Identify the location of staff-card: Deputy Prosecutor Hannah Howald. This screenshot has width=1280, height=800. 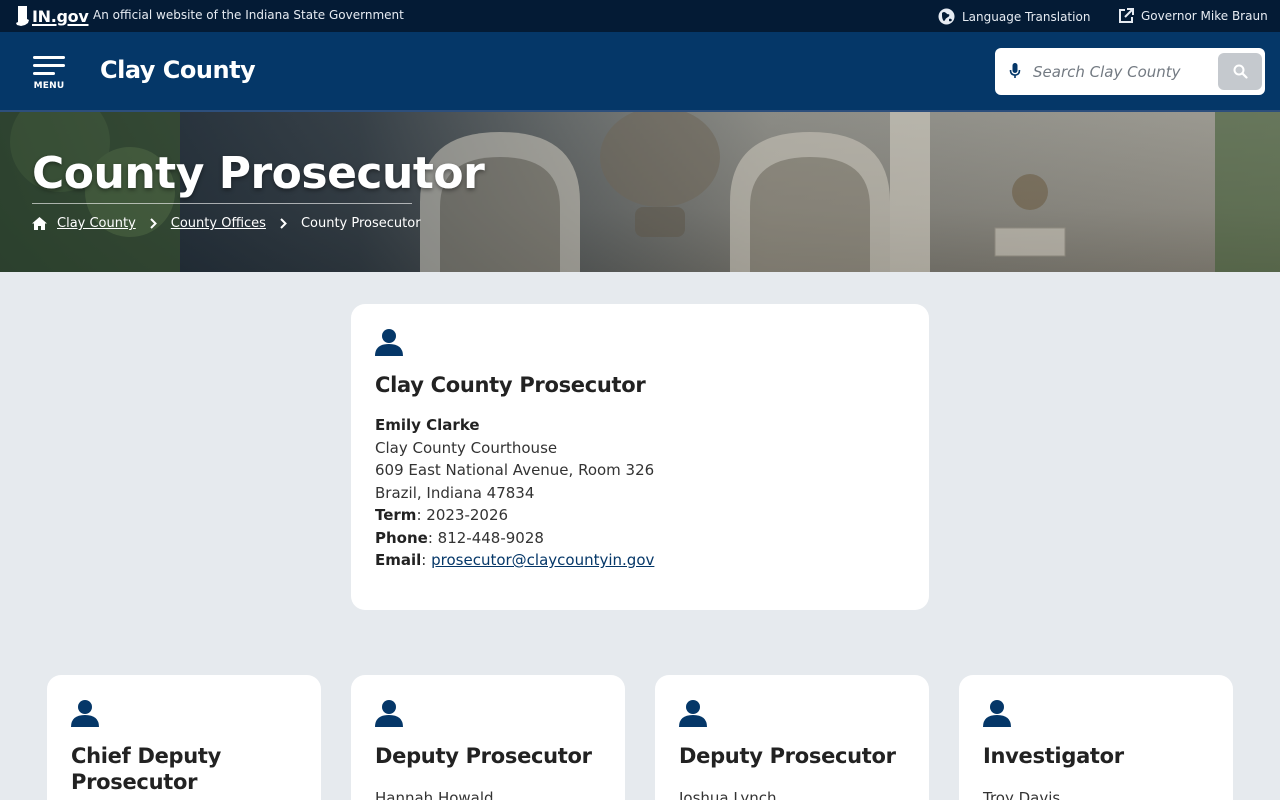
(488, 737).